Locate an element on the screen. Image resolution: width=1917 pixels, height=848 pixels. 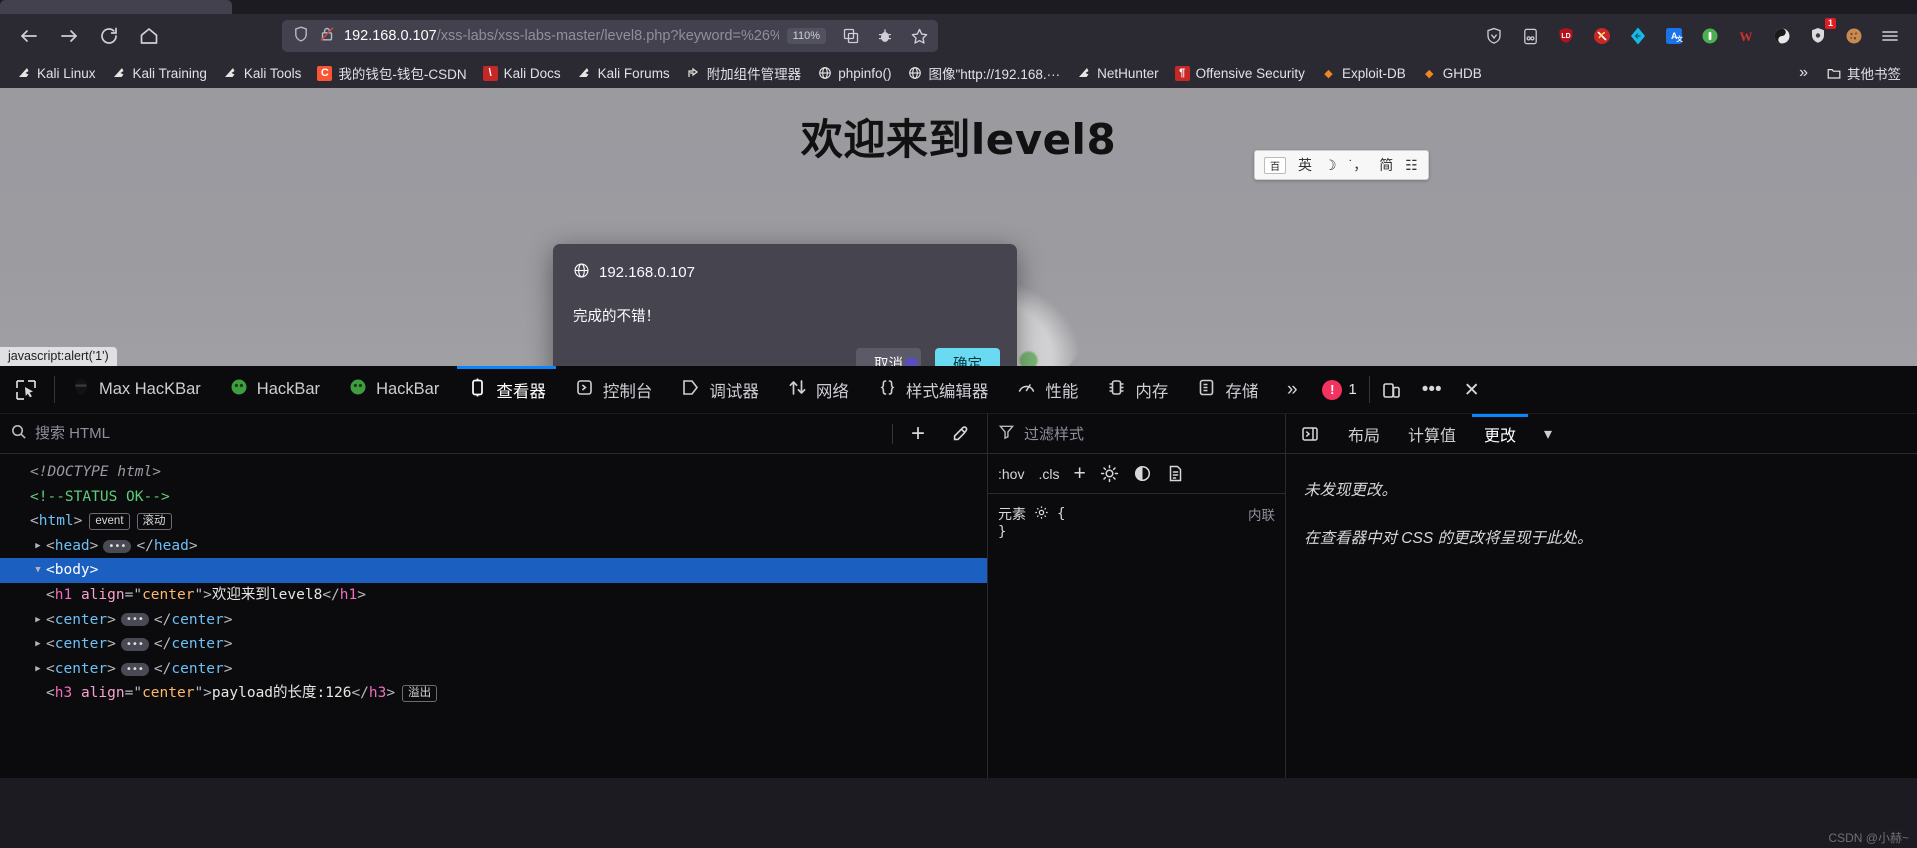
add-rule-button: + is located at coordinates (1079, 473).